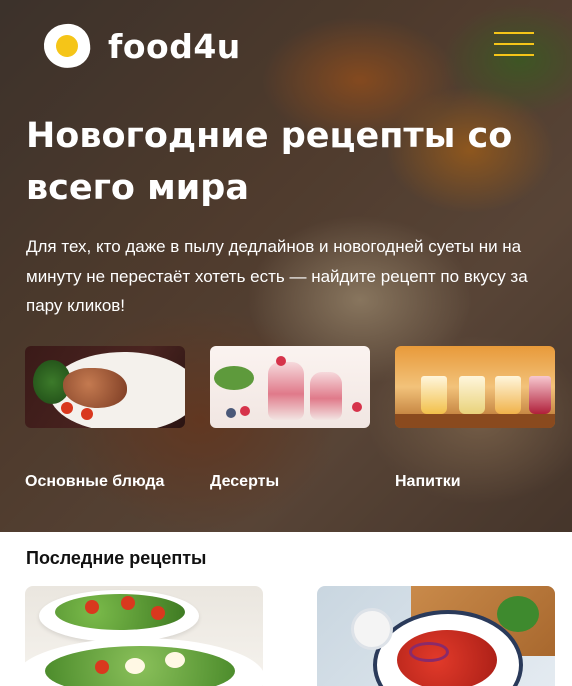 This screenshot has width=572, height=686. I want to click on hamburger-menu-icon, so click(514, 44).